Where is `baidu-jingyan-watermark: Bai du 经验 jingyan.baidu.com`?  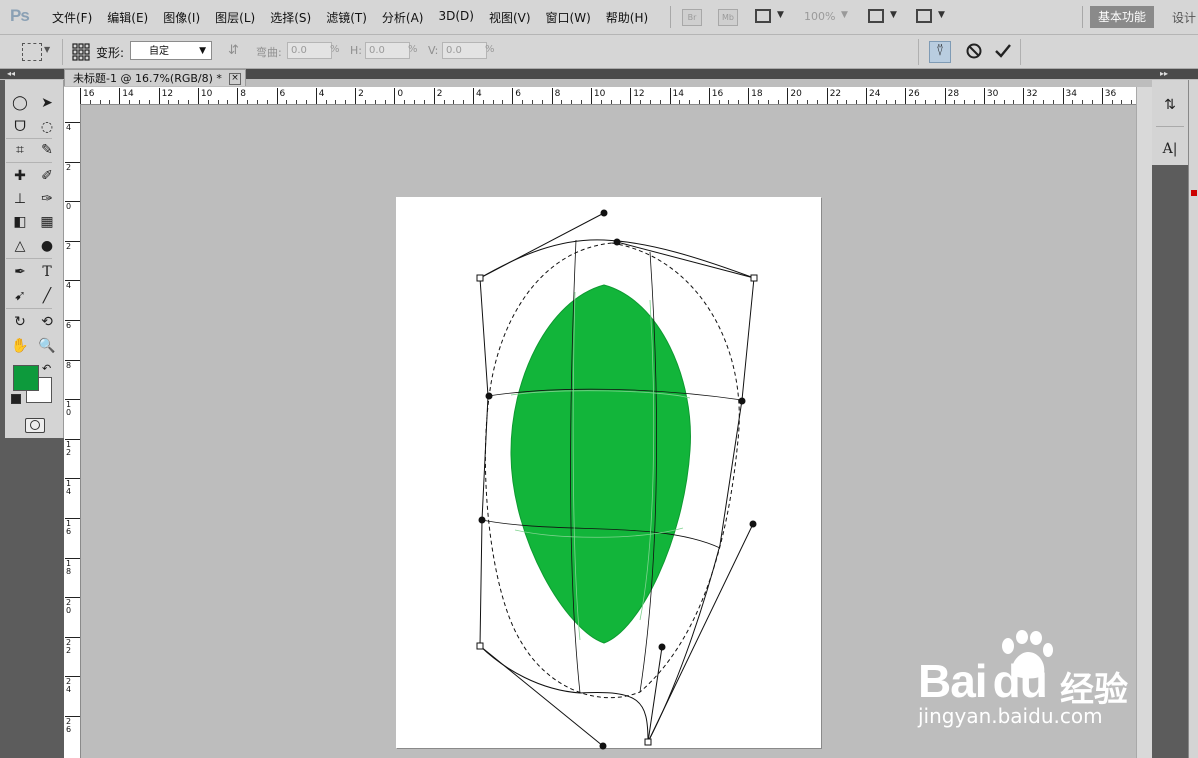
baidu-jingyan-watermark: Bai du 经验 jingyan.baidu.com is located at coordinates (1028, 680).